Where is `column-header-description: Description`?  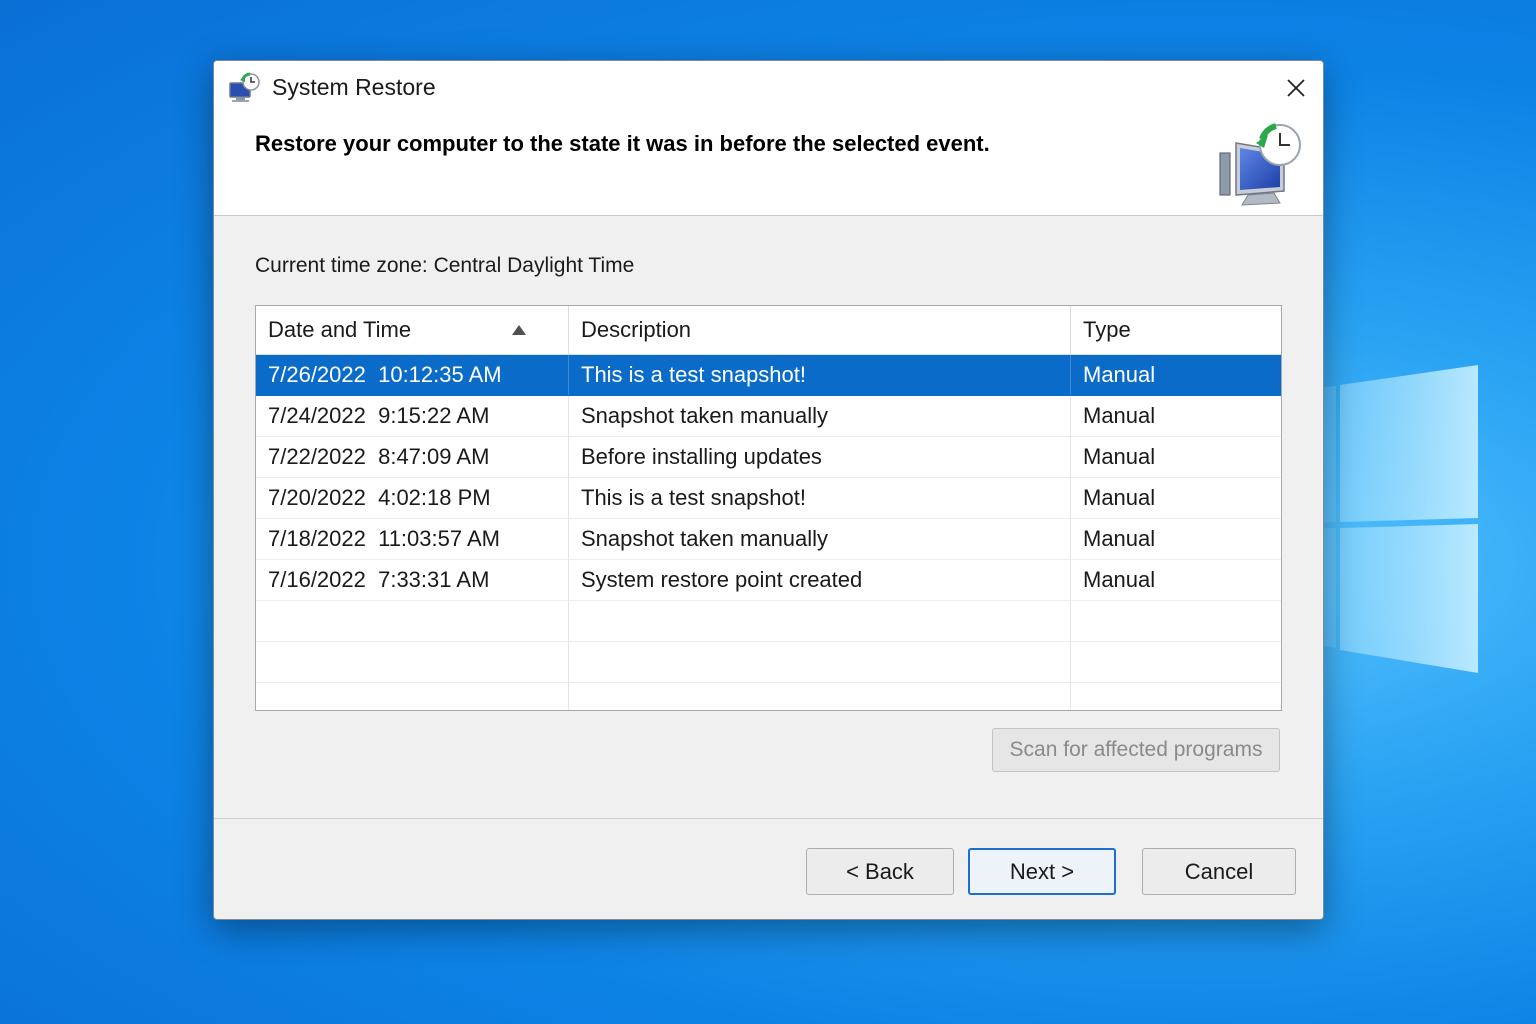
column-header-description: Description is located at coordinates (820, 330).